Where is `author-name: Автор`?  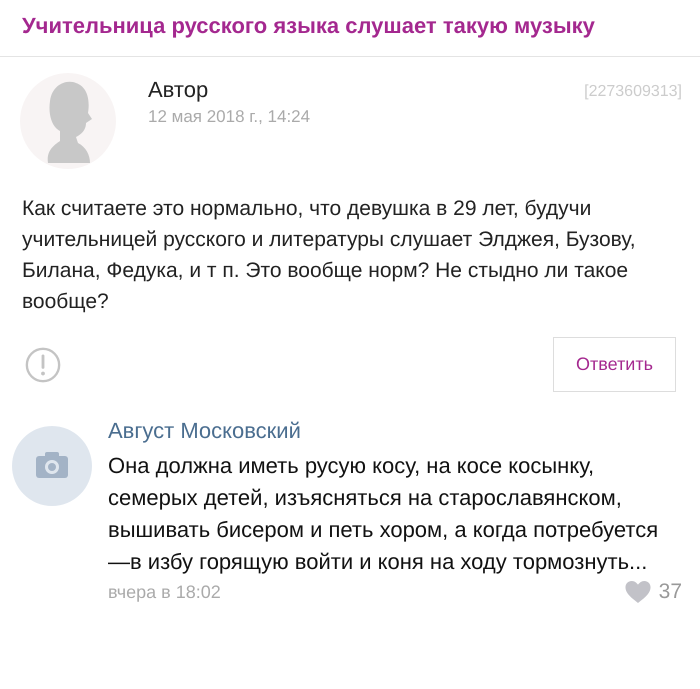 author-name: Автор is located at coordinates (179, 90).